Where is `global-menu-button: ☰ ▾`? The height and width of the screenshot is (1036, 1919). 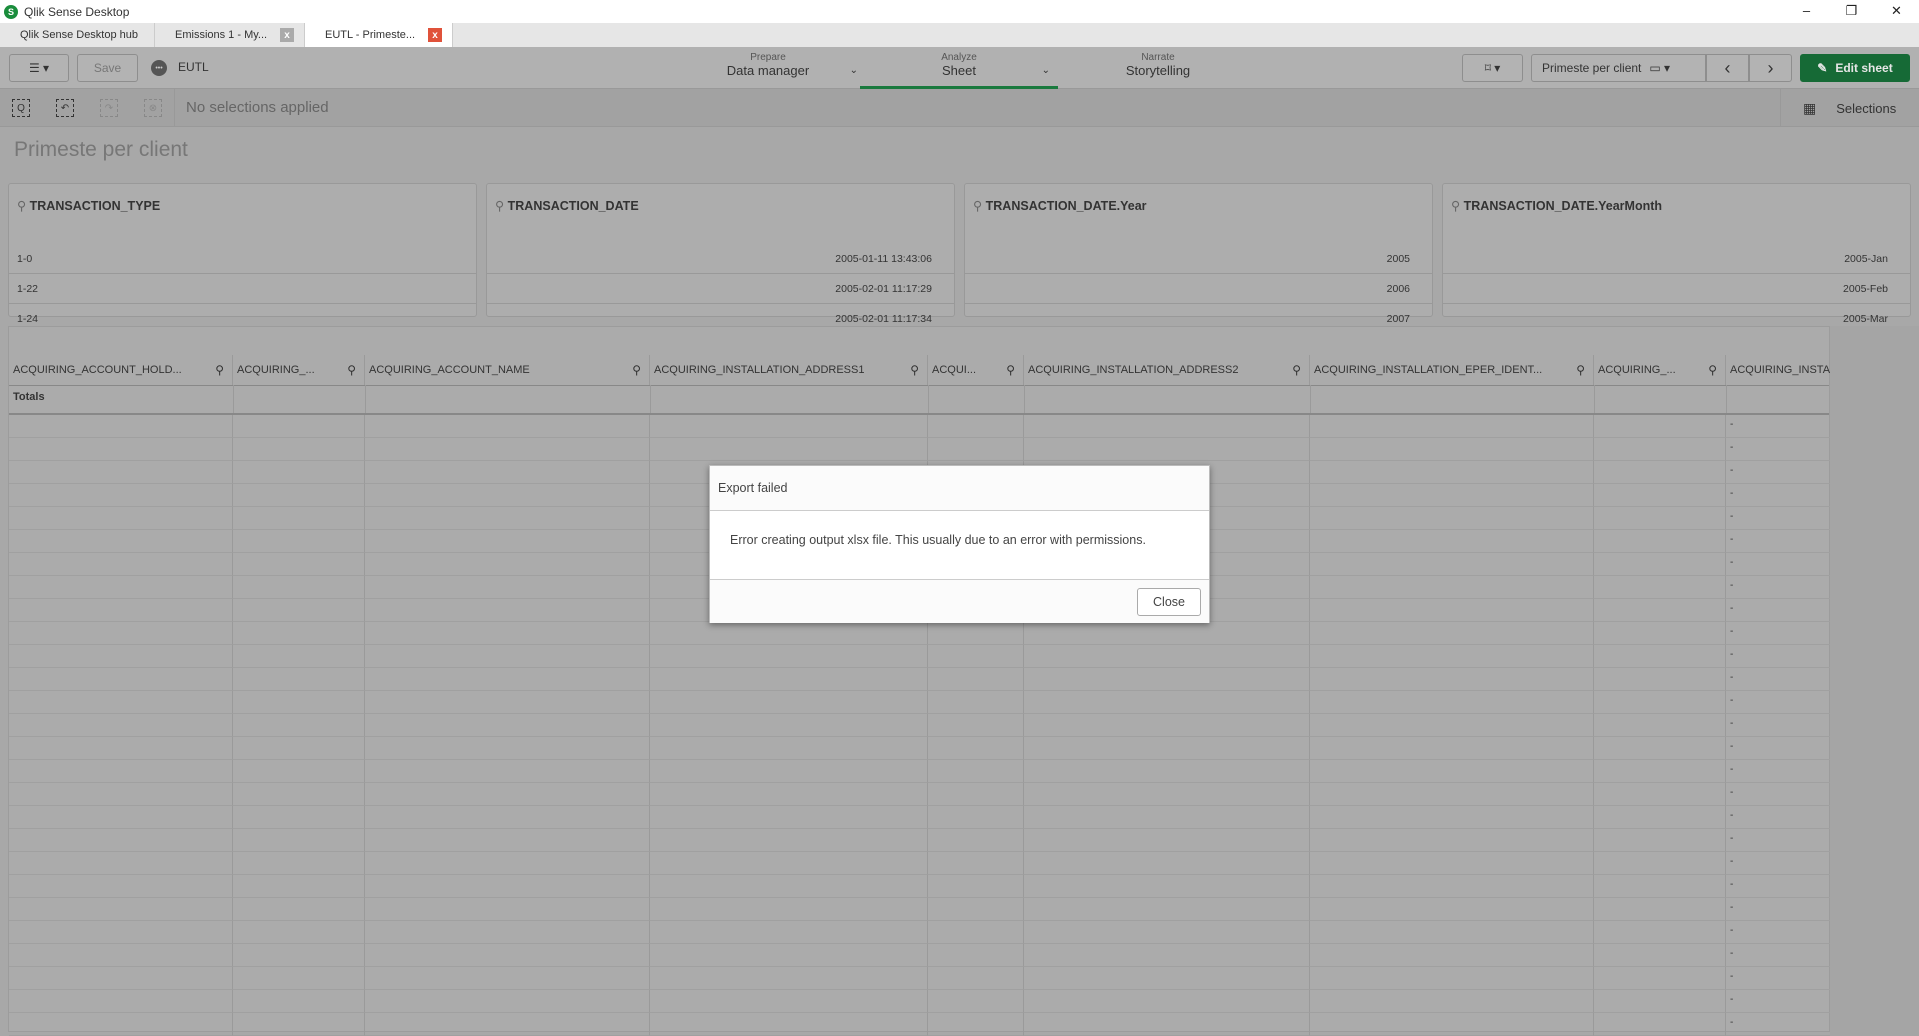 global-menu-button: ☰ ▾ is located at coordinates (39, 68).